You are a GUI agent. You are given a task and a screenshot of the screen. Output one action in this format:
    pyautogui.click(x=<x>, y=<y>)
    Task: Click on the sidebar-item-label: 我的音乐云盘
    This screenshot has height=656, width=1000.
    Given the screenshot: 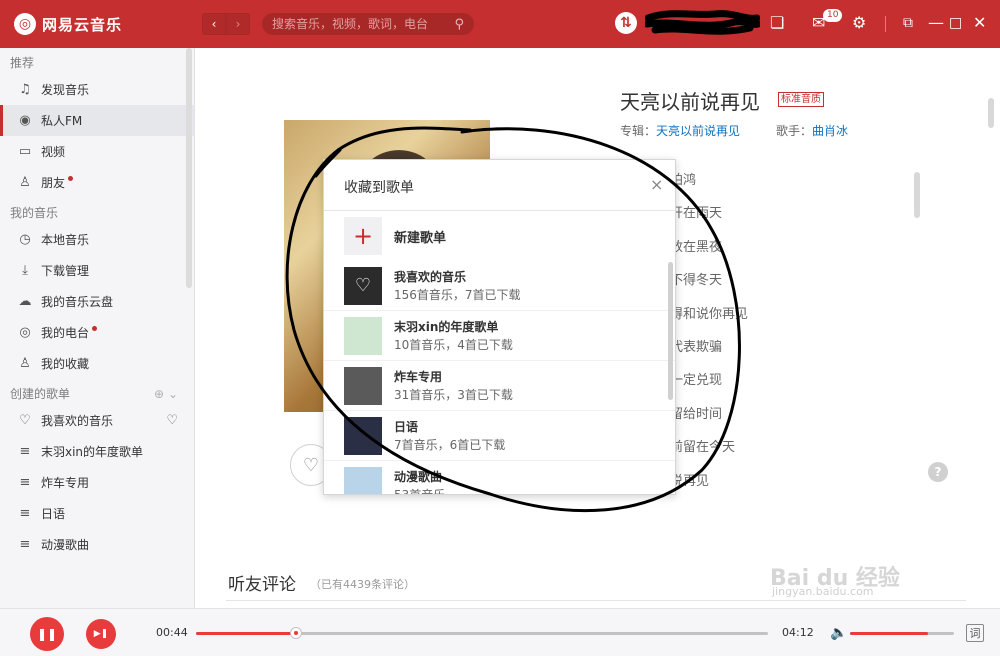 What is the action you would take?
    pyautogui.click(x=77, y=302)
    